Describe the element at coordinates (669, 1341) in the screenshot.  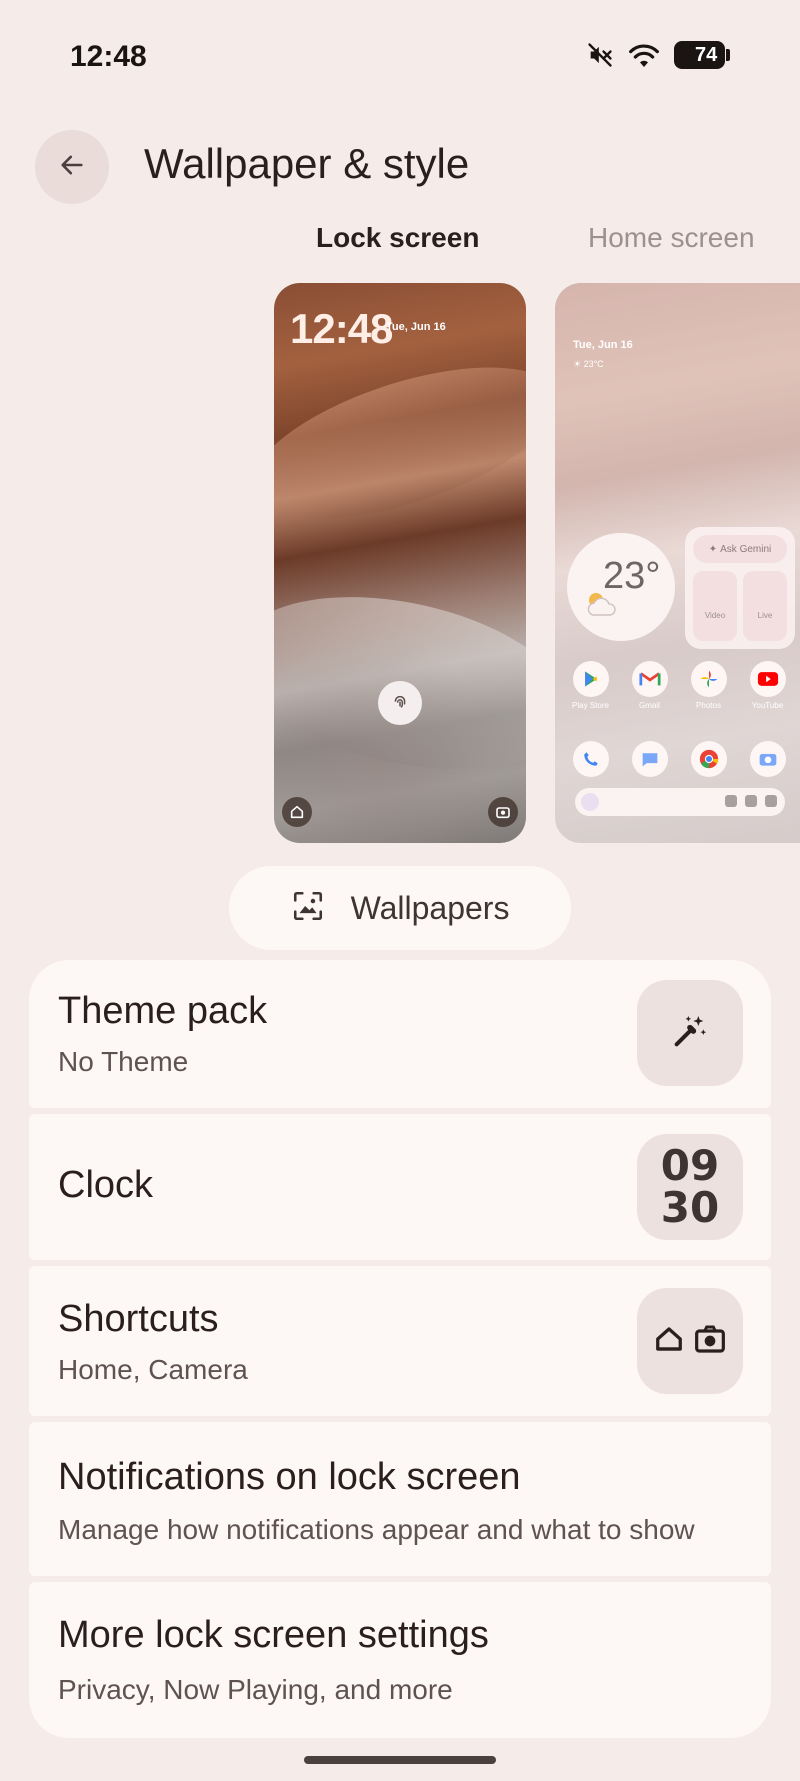
I see `home-icon` at that location.